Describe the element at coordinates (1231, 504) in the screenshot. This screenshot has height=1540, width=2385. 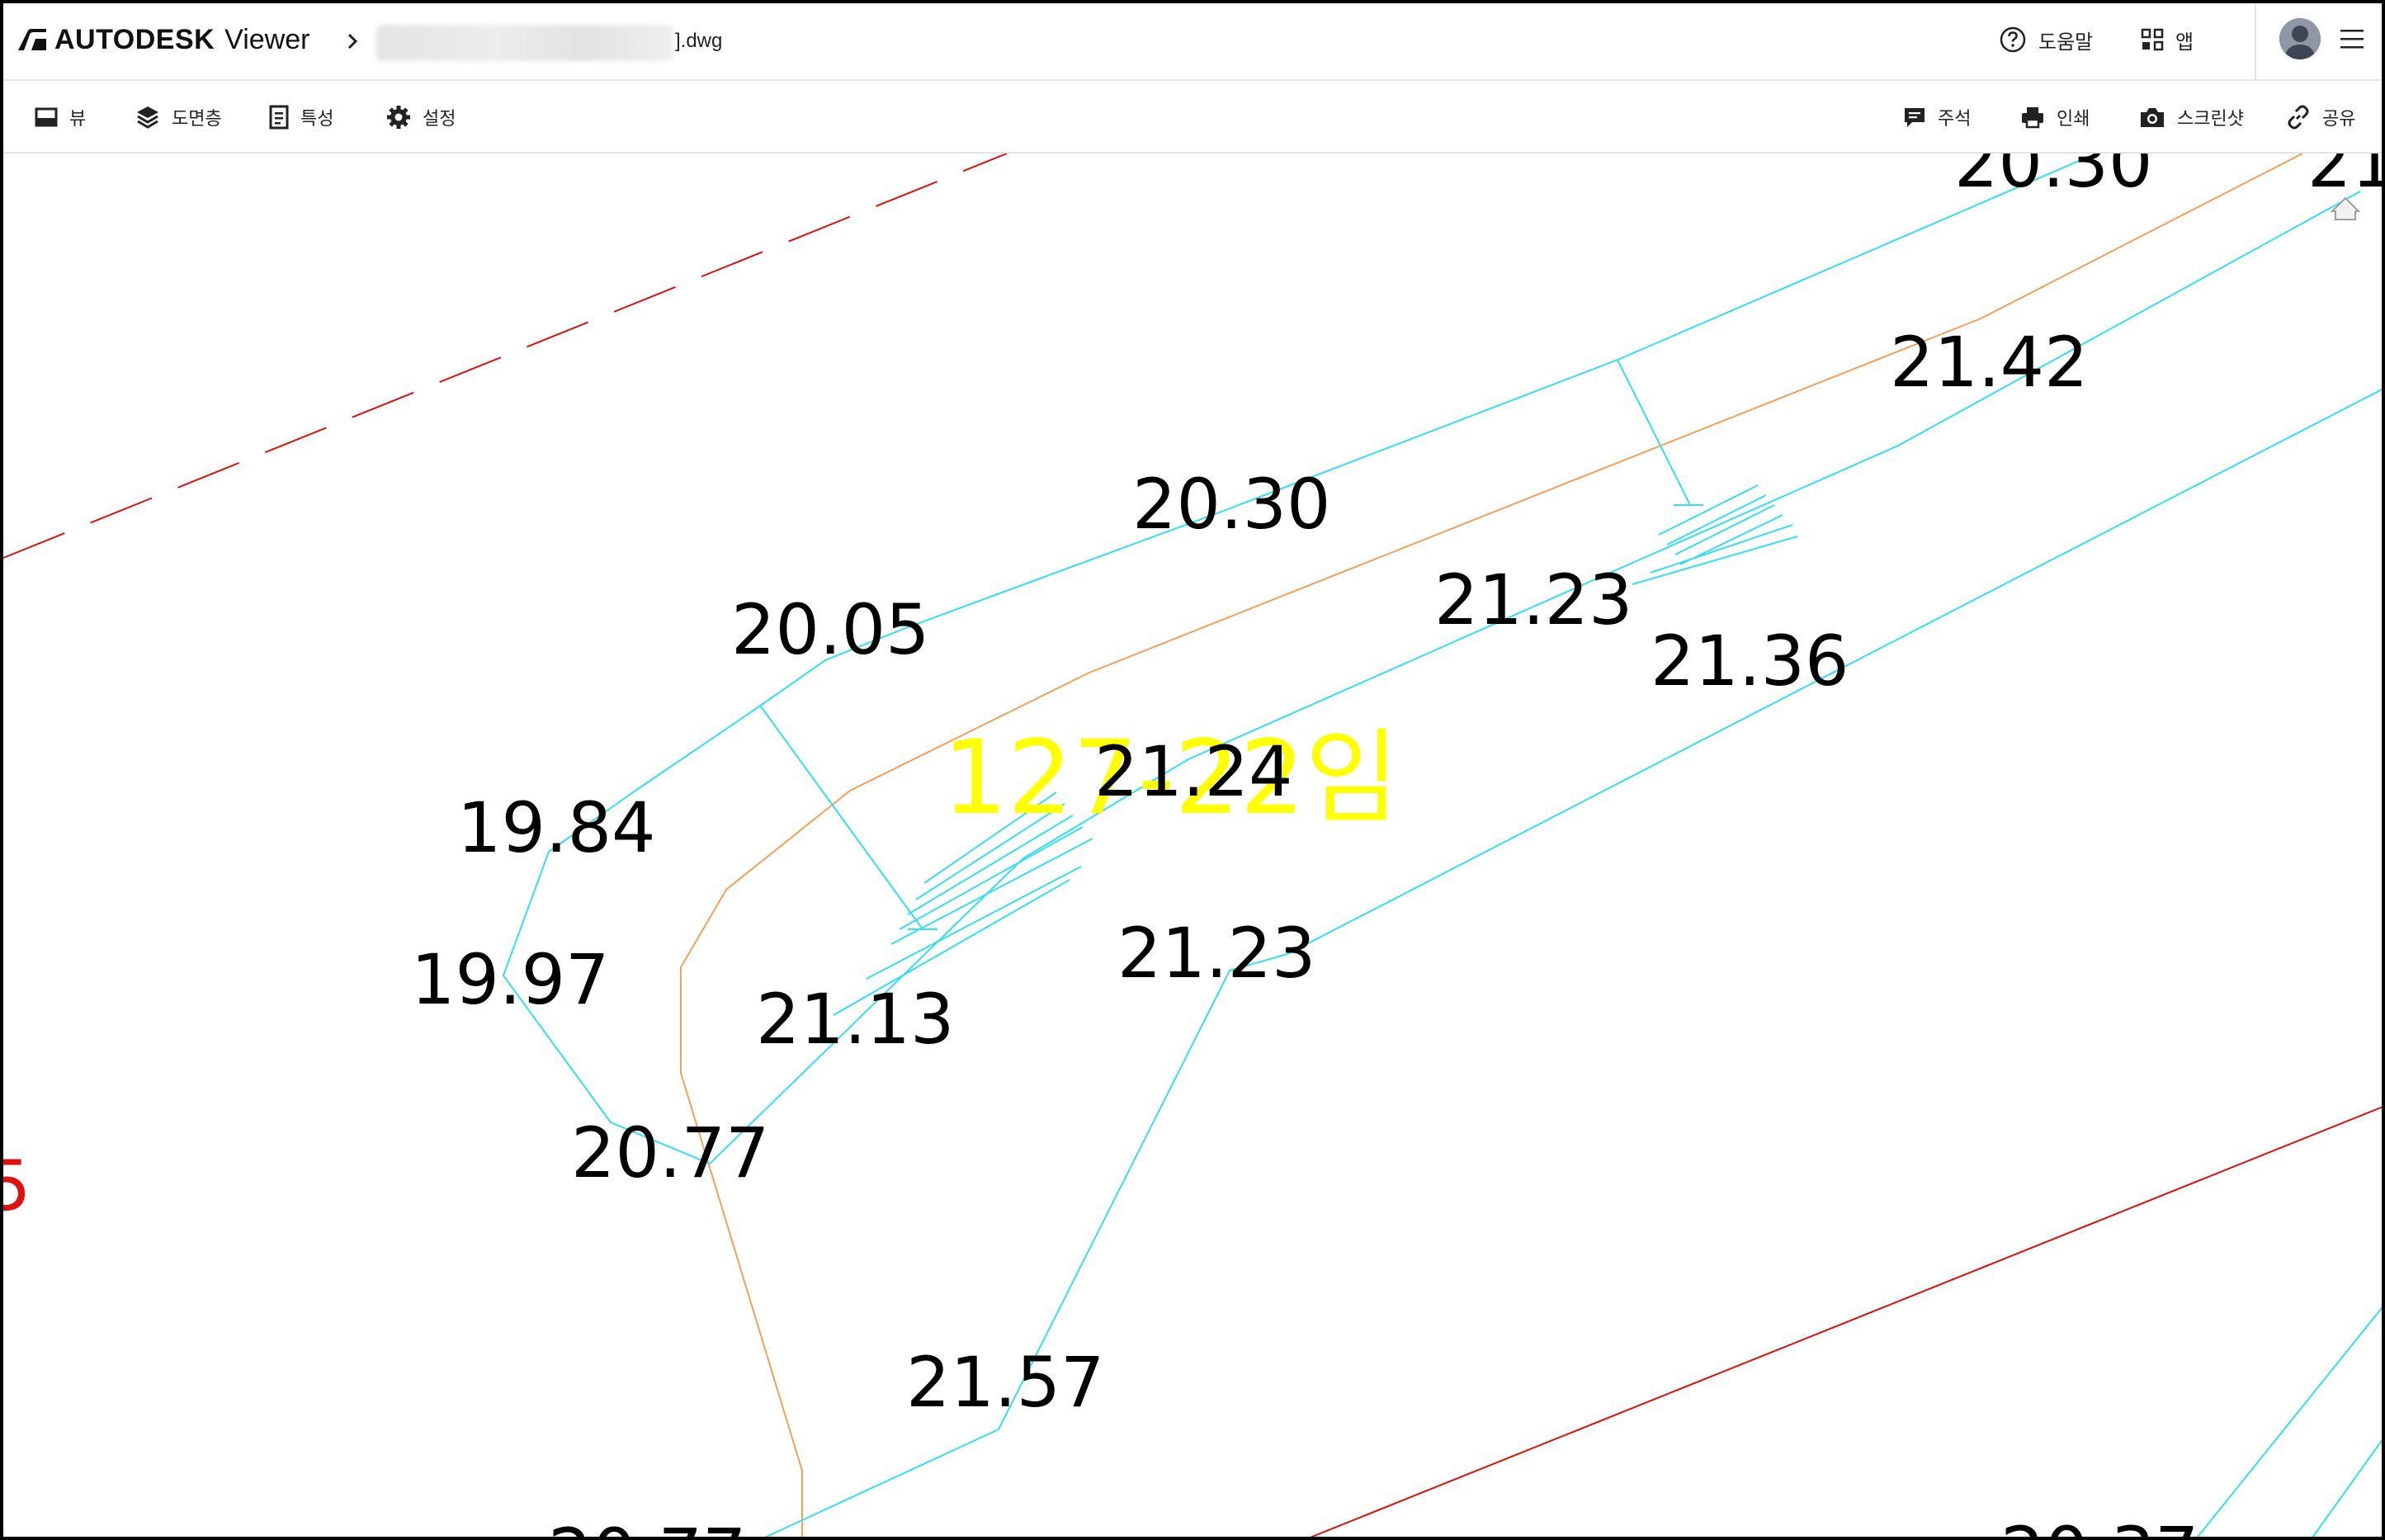
I see `elevation-label: 20.30` at that location.